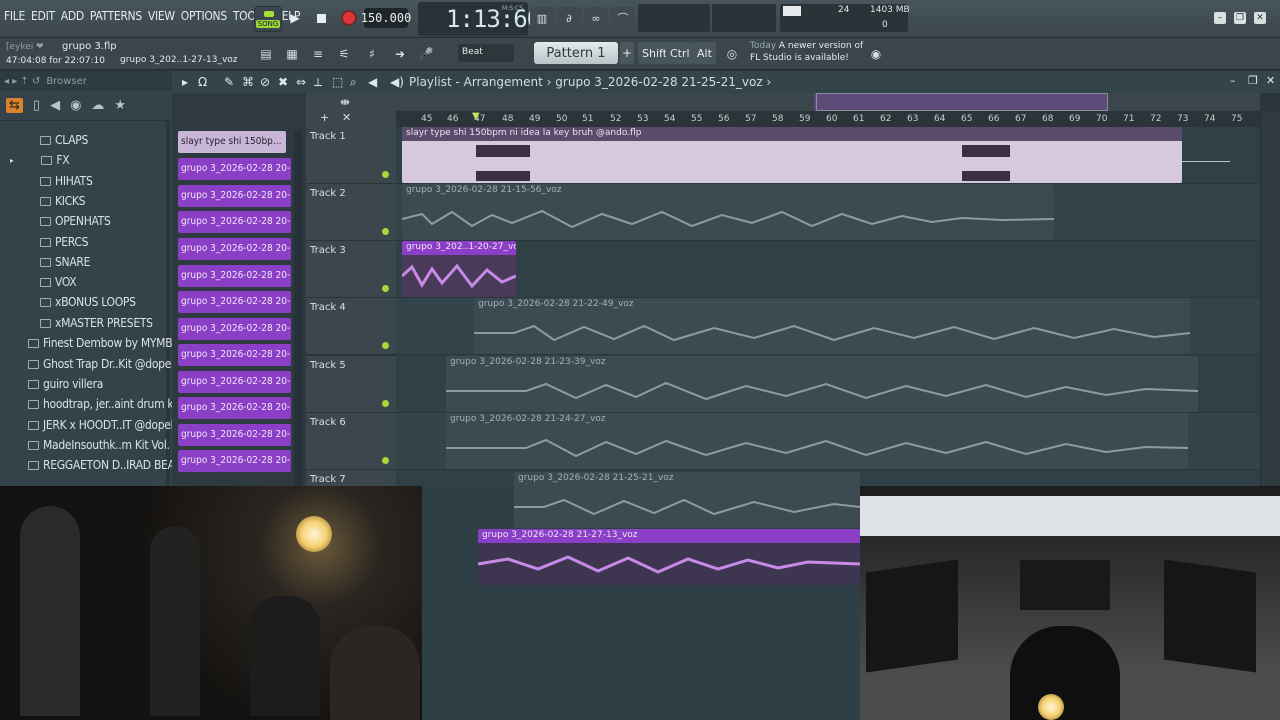 This screenshot has height=720, width=1280. What do you see at coordinates (372, 54) in the screenshot?
I see `plugin-icon: ♯` at bounding box center [372, 54].